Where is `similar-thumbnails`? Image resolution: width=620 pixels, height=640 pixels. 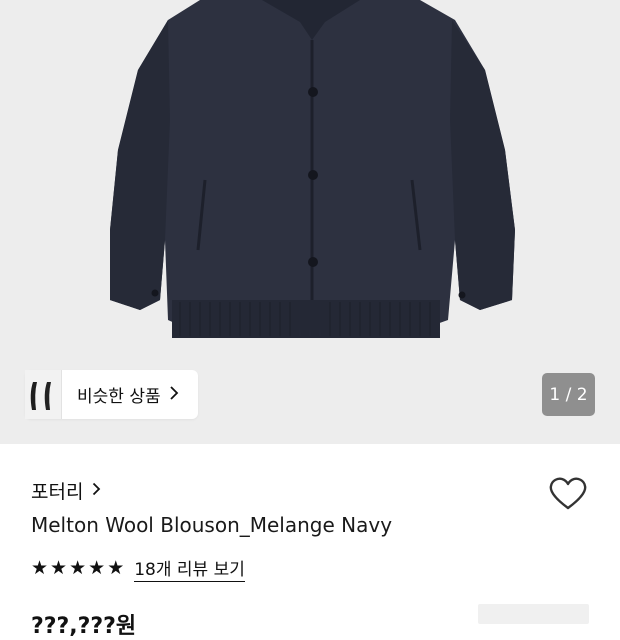
similar-thumbnails is located at coordinates (50, 394).